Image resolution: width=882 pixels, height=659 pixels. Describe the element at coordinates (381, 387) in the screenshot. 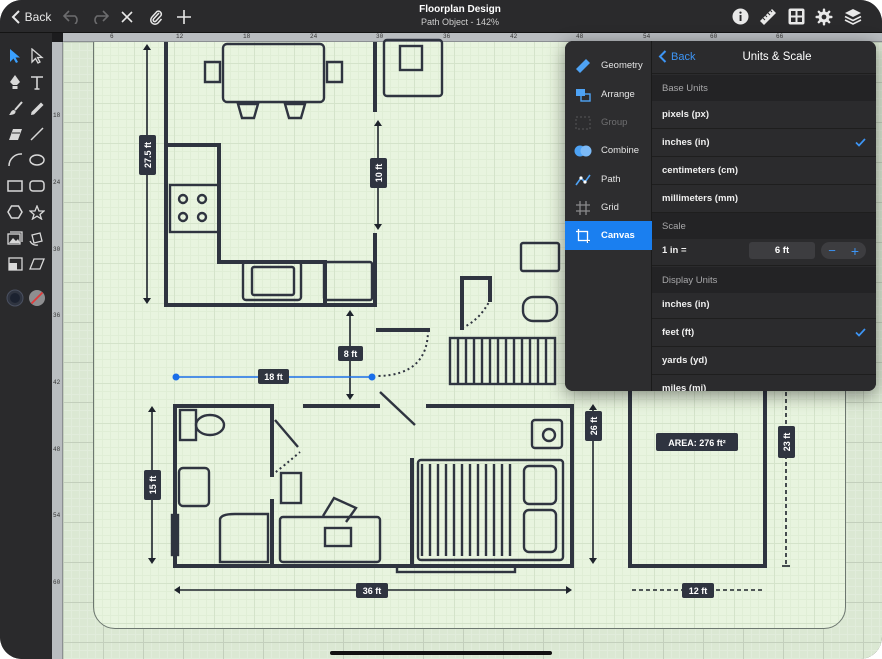

I see `door-swing-lines` at that location.